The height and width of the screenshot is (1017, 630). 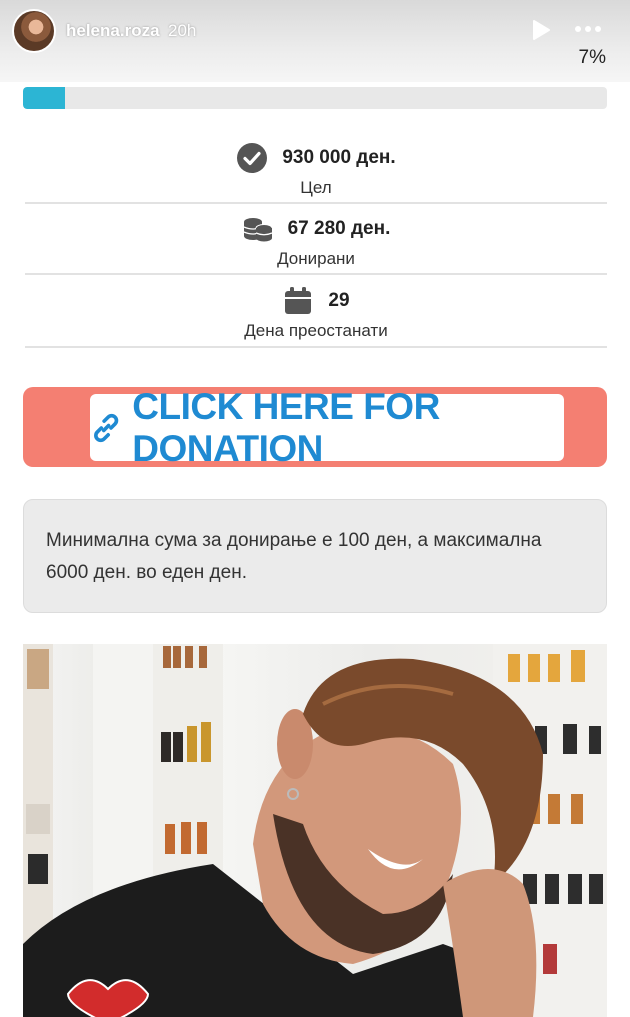 I want to click on play-icon, so click(x=541, y=30).